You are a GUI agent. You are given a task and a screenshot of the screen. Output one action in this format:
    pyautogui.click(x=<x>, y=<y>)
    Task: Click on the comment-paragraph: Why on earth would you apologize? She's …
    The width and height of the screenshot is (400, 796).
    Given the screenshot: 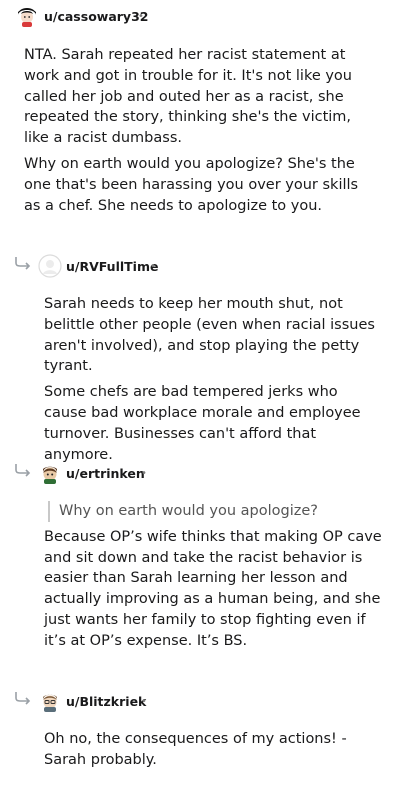 What is the action you would take?
    pyautogui.click(x=191, y=184)
    